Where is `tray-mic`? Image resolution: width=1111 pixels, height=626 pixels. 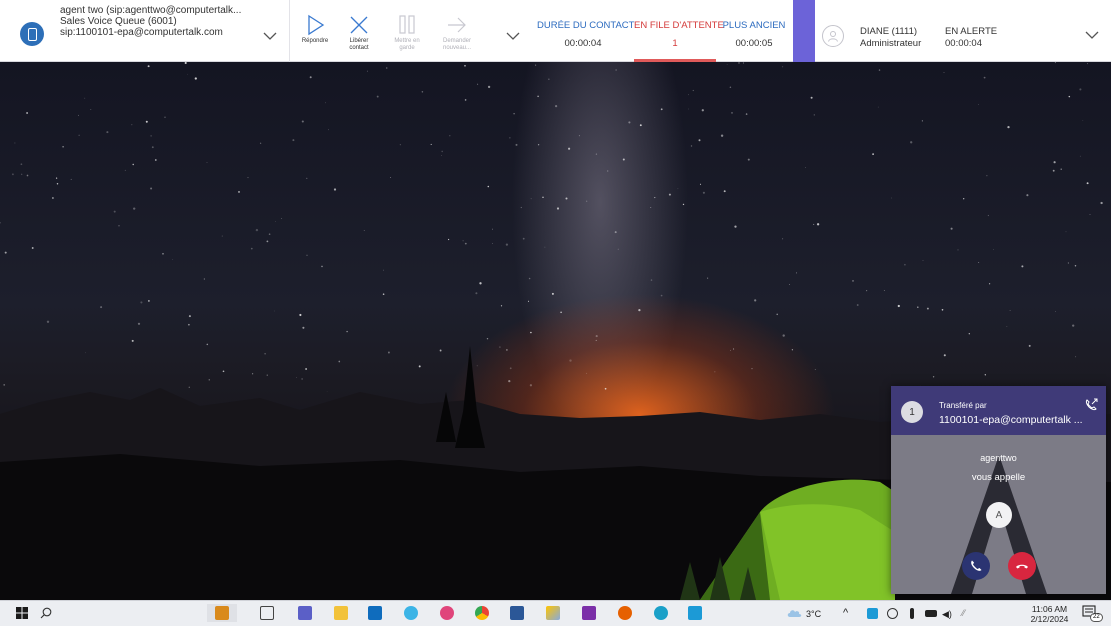 tray-mic is located at coordinates (912, 613).